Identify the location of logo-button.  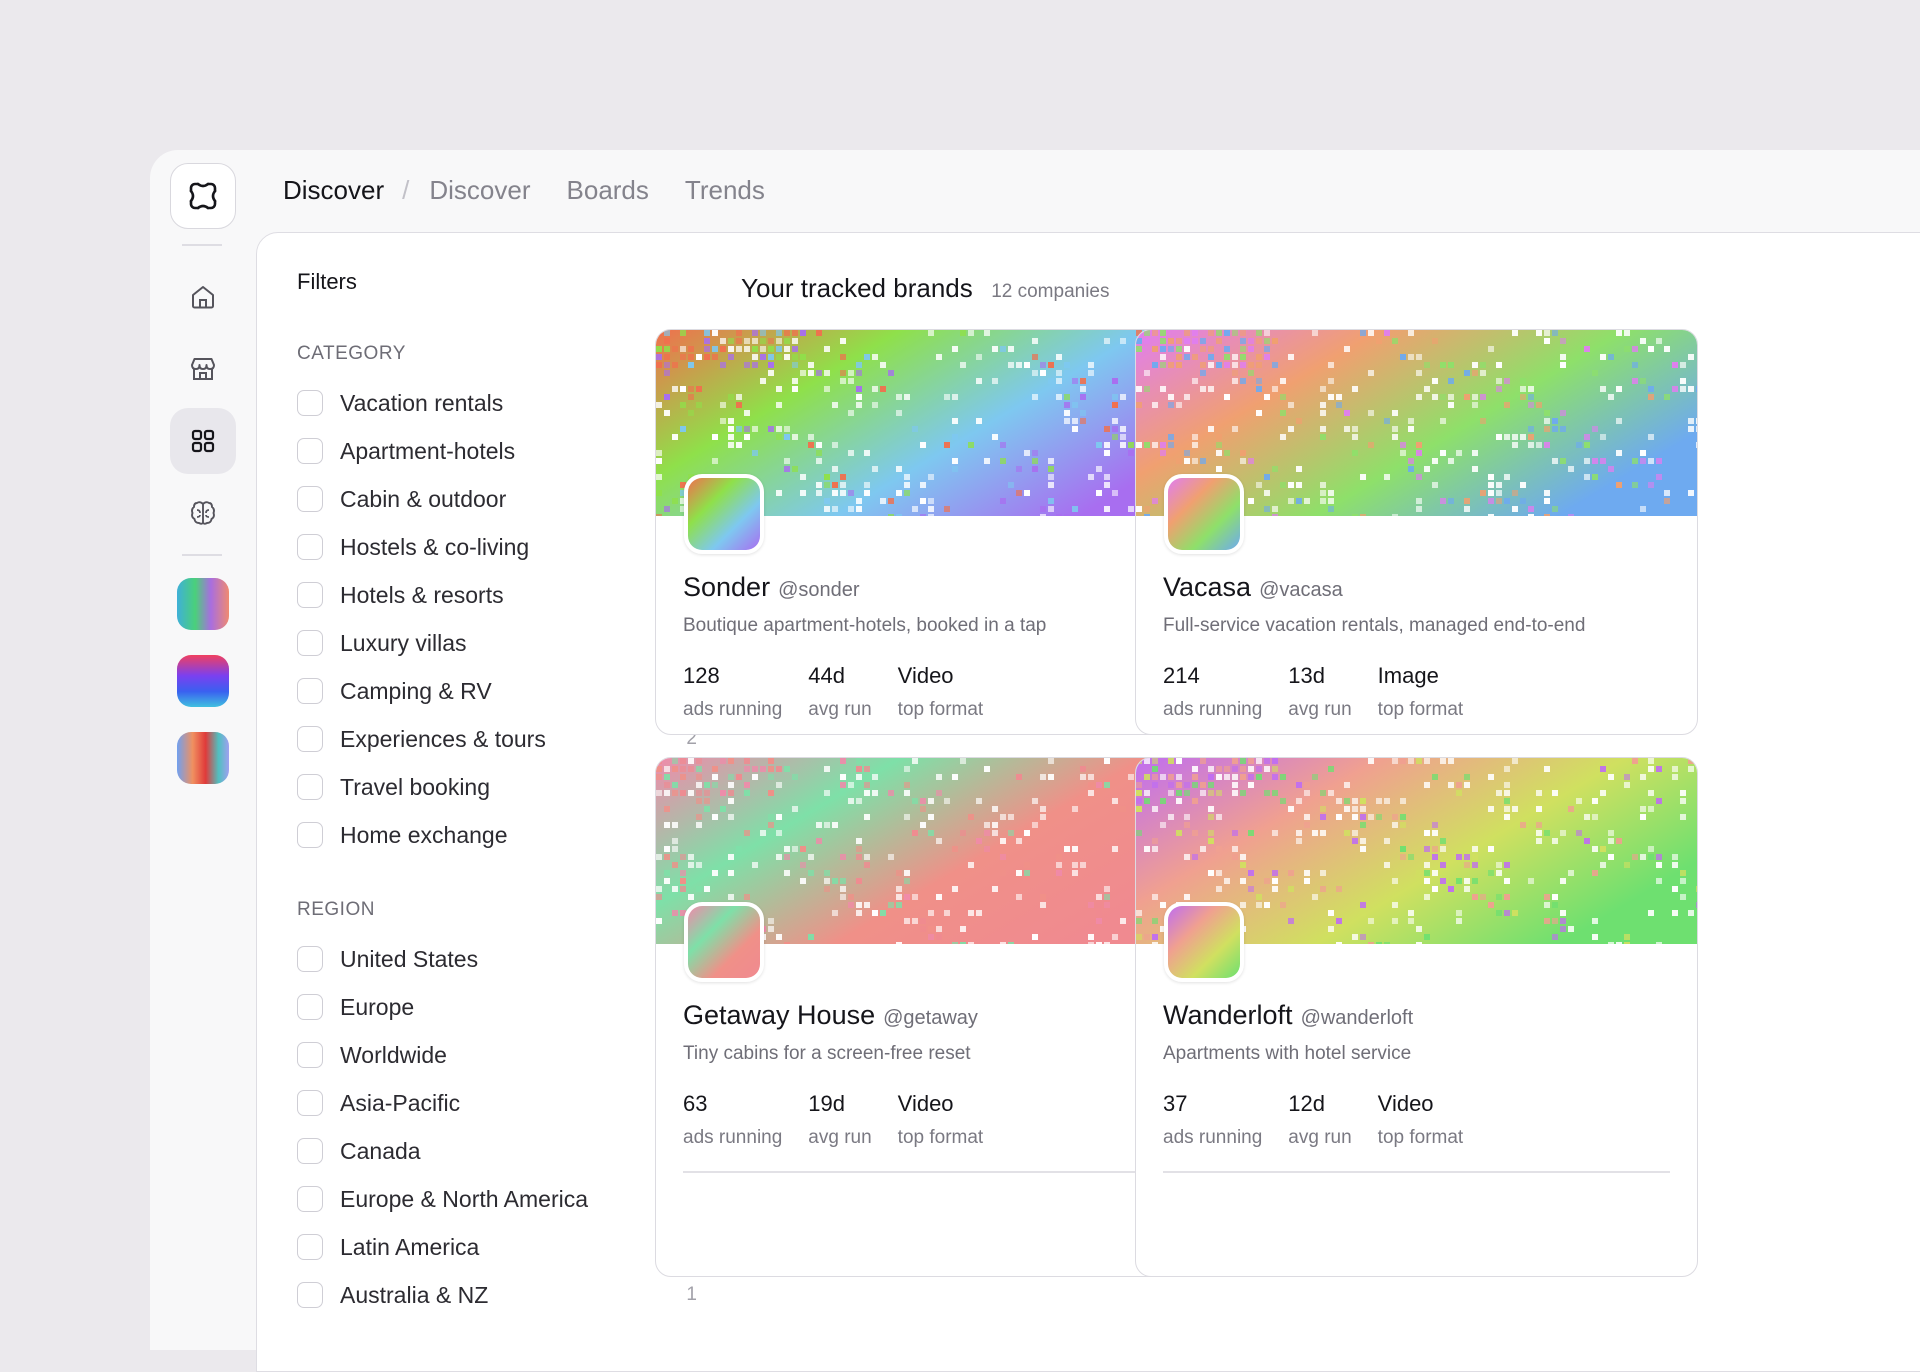
(203, 196).